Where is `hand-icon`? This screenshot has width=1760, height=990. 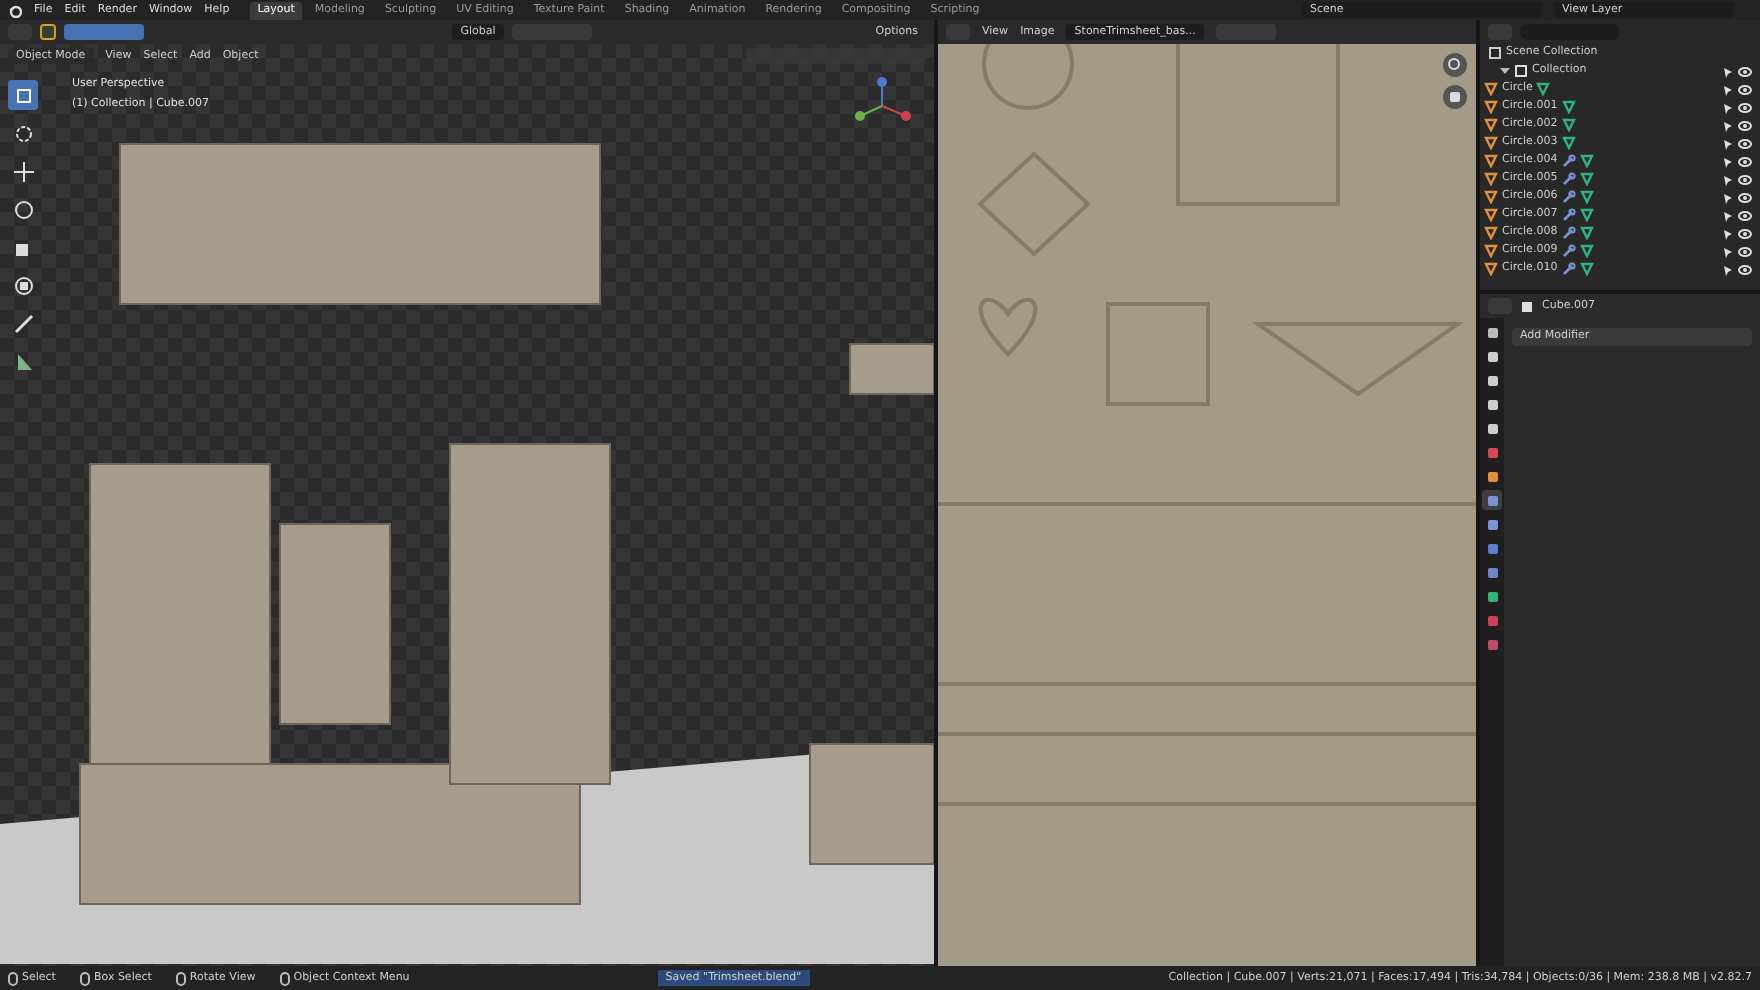
hand-icon is located at coordinates (1455, 97).